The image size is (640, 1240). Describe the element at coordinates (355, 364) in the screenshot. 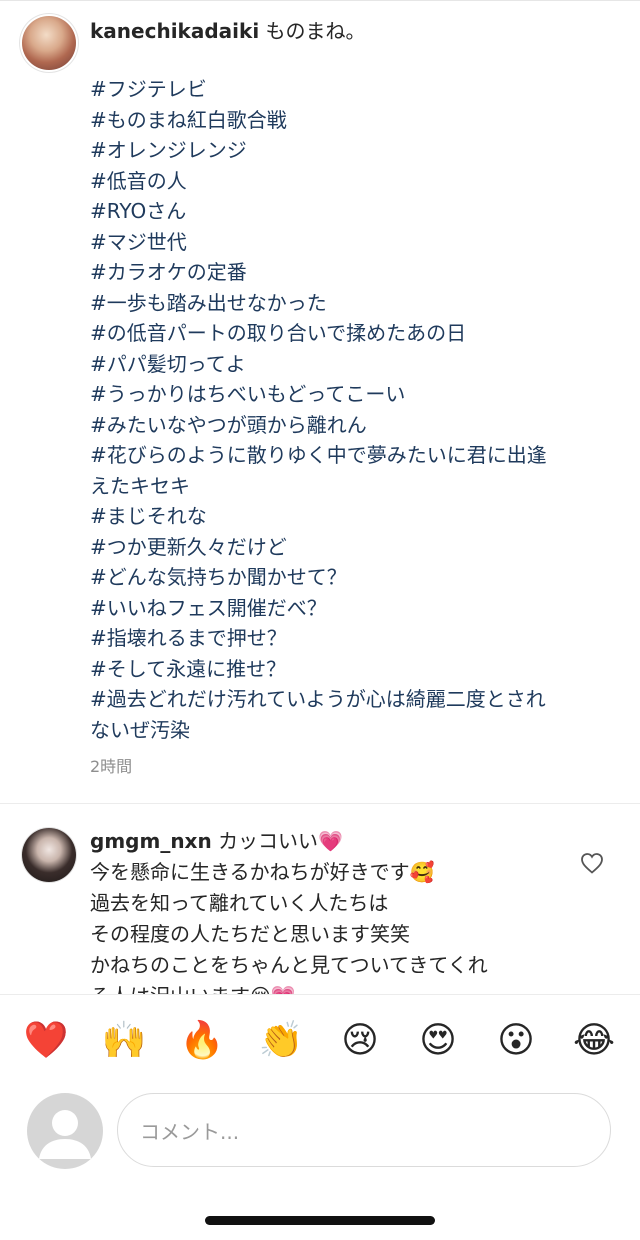

I see `hashtag-item: #パパ髪切ってよ` at that location.